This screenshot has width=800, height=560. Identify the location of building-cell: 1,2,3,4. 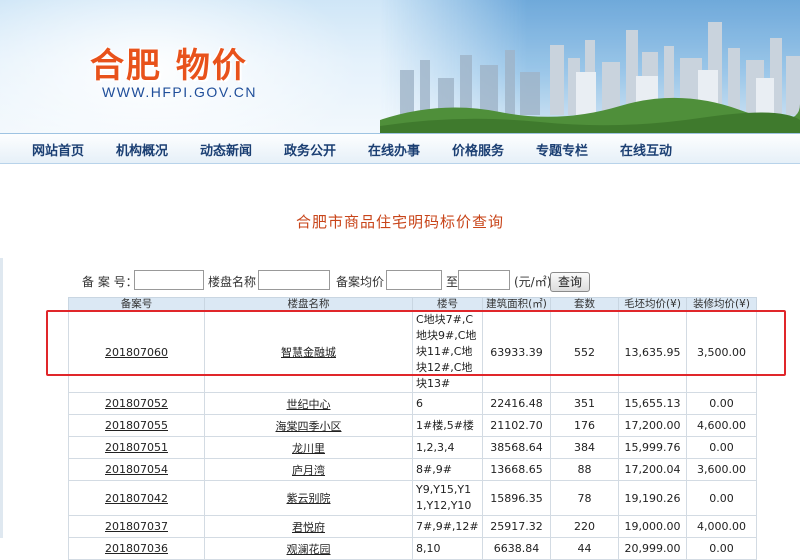
(447, 447).